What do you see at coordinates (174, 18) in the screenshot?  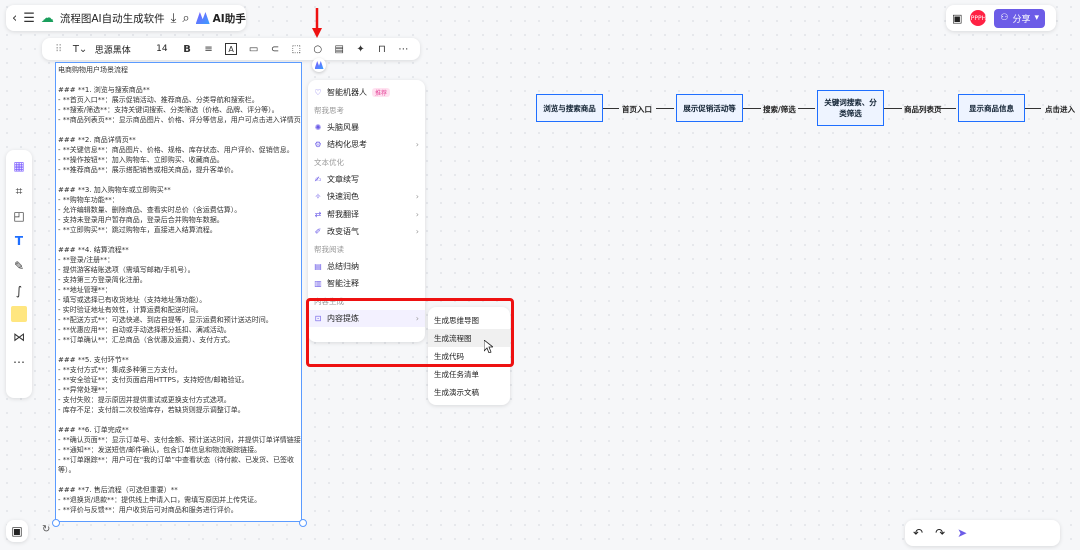 I see `download-icon: ⤓` at bounding box center [174, 18].